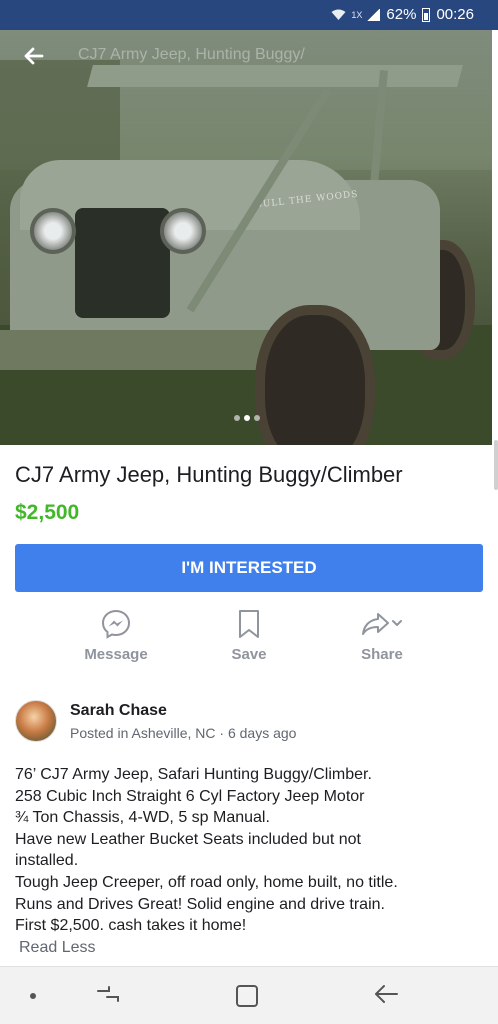  Describe the element at coordinates (386, 994) in the screenshot. I see `back-icon` at that location.